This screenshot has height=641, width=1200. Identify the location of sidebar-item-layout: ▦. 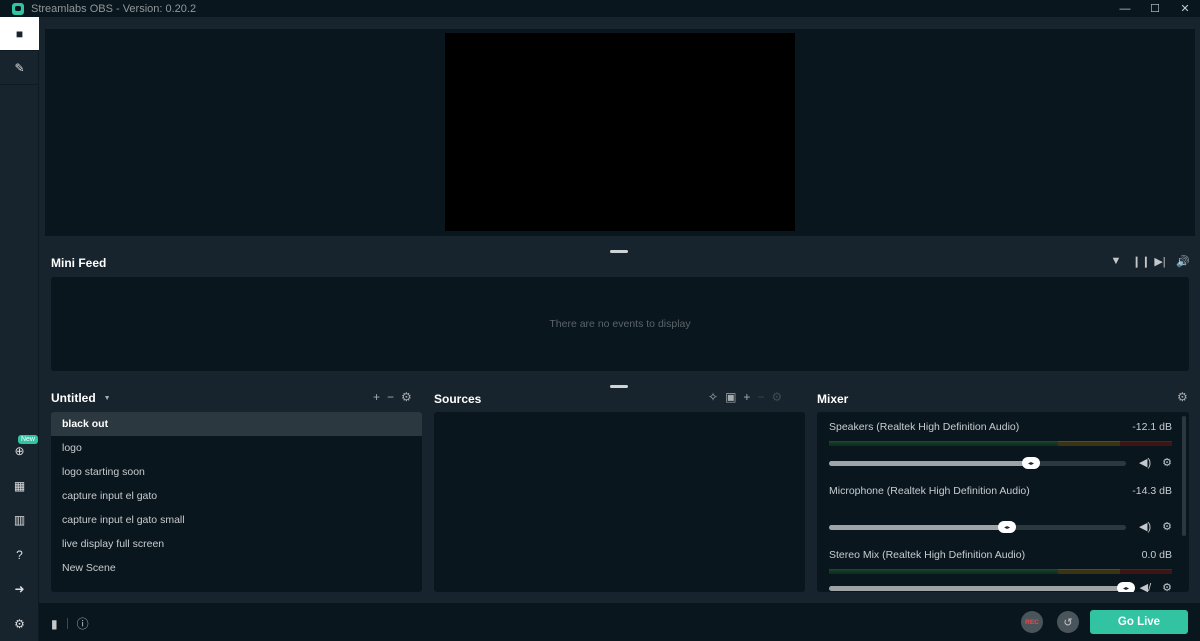
(19, 486).